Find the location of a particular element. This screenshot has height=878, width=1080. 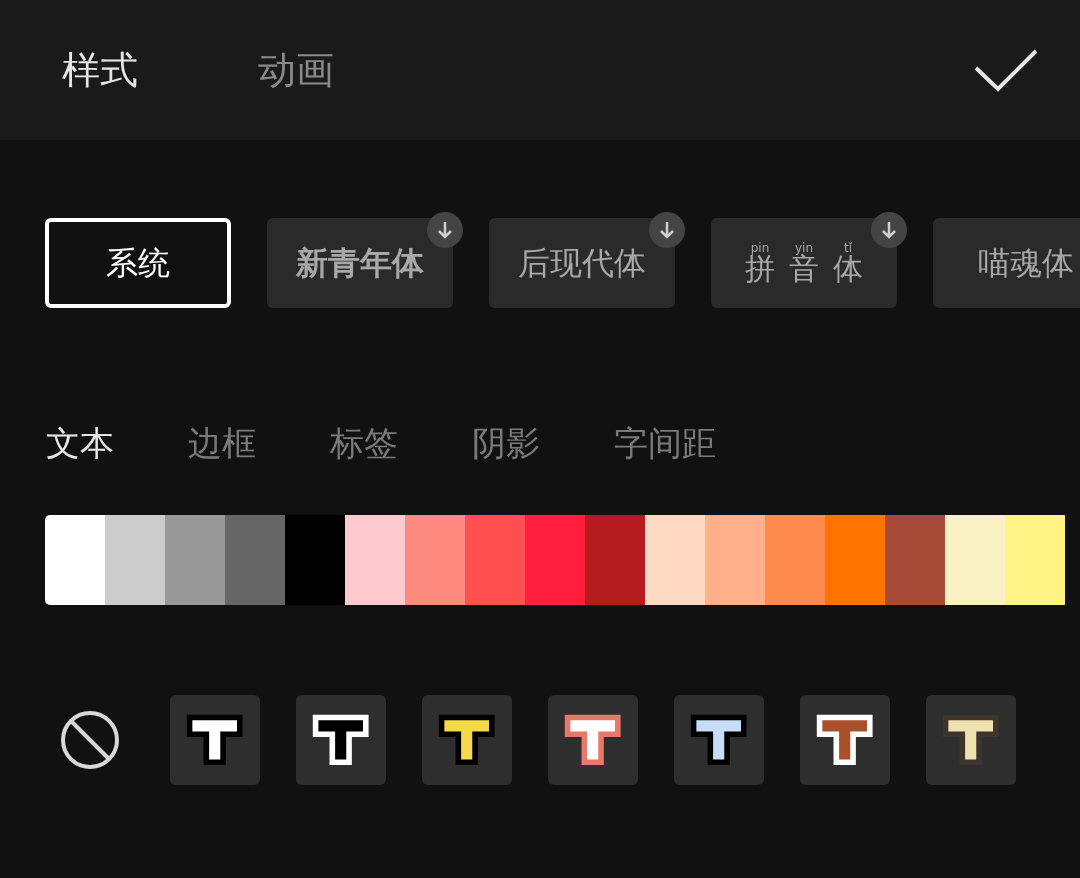

font-chip: 后现代体 is located at coordinates (582, 263).